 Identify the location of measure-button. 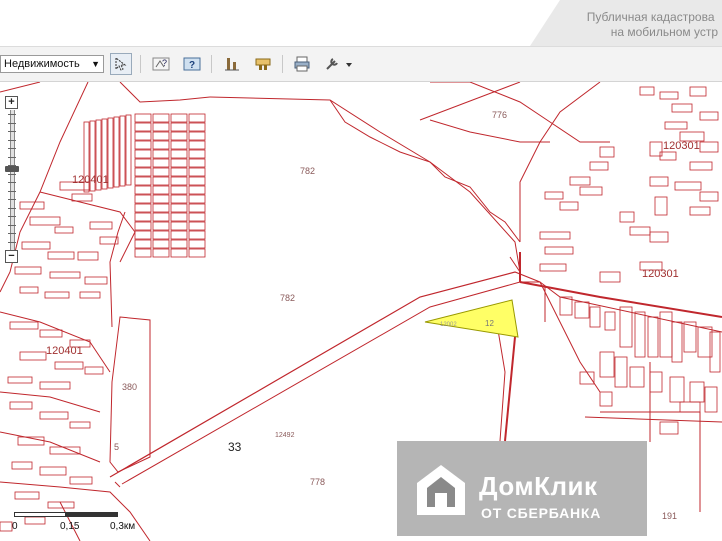
(232, 64).